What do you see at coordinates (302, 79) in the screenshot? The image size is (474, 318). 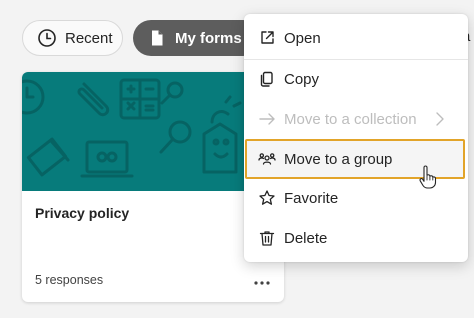 I see `menu-item-label: Copy` at bounding box center [302, 79].